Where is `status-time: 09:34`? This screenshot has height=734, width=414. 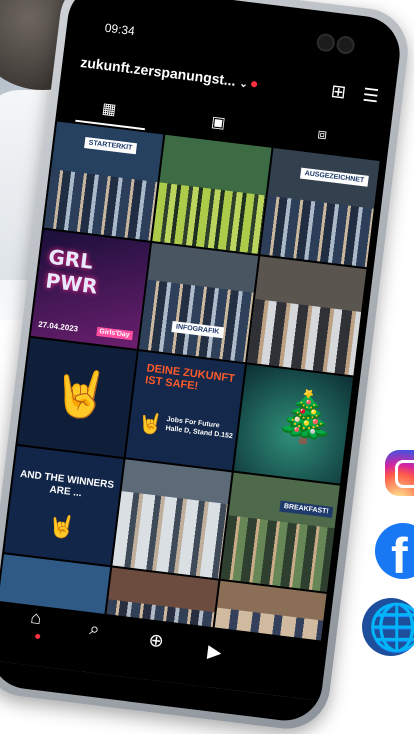 status-time: 09:34 is located at coordinates (120, 29).